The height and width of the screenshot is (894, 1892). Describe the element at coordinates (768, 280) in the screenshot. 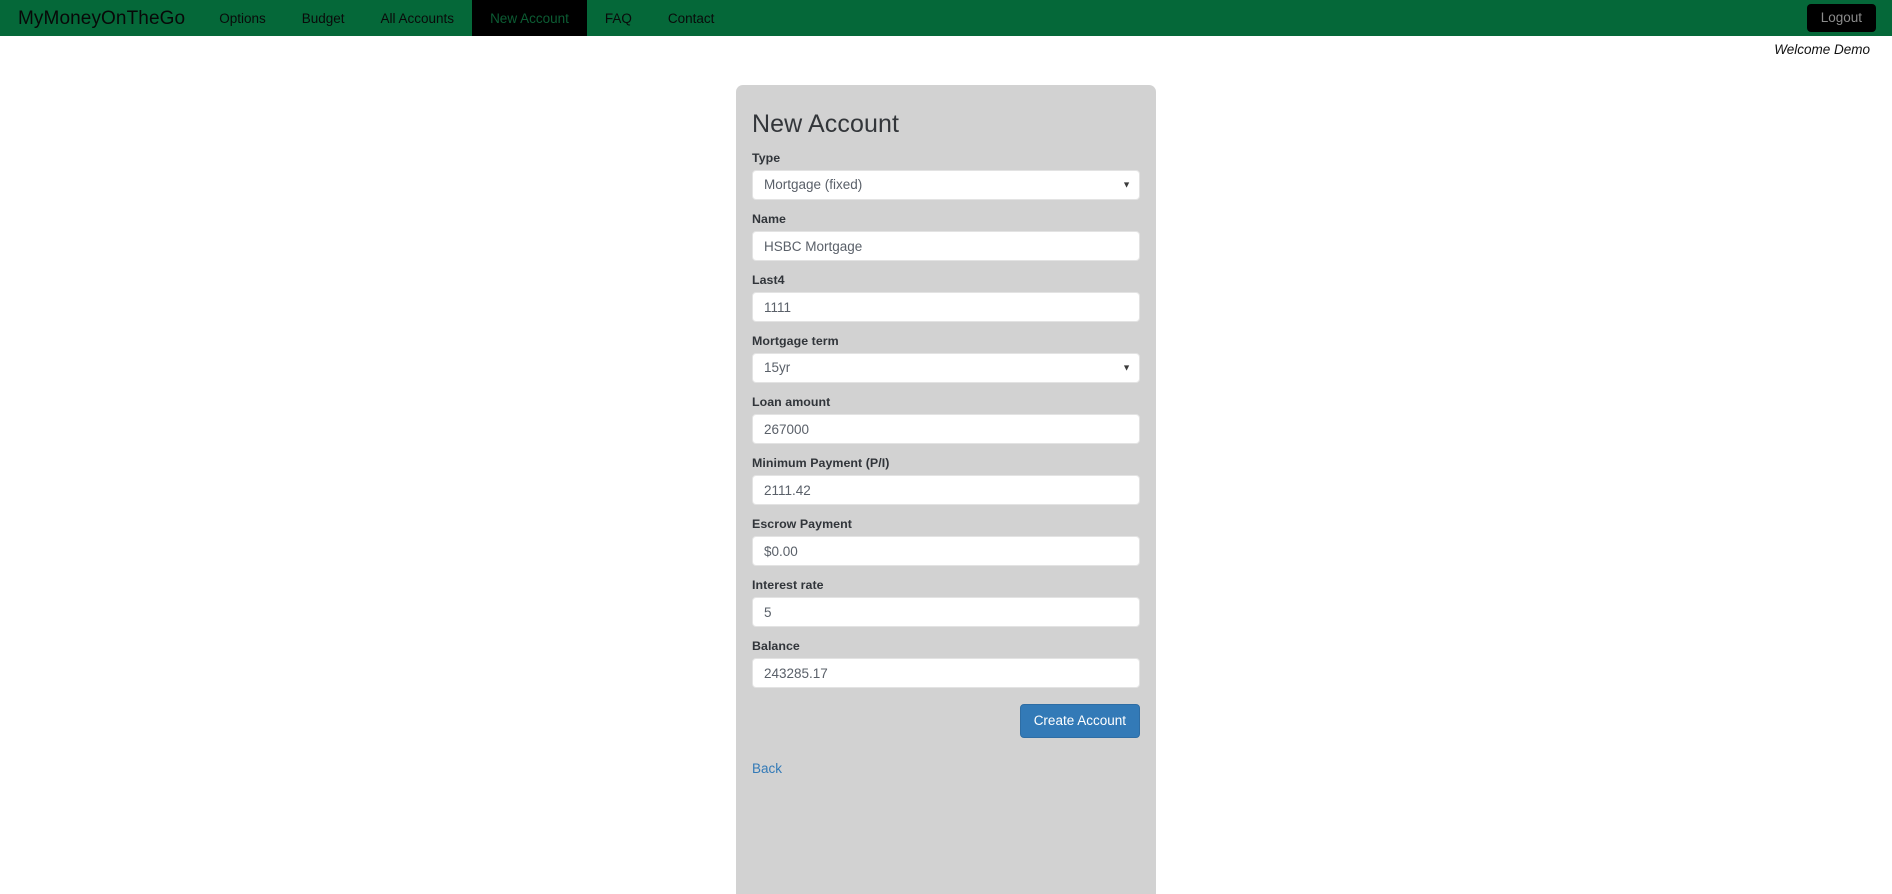

I see `label-last4: Last4` at that location.